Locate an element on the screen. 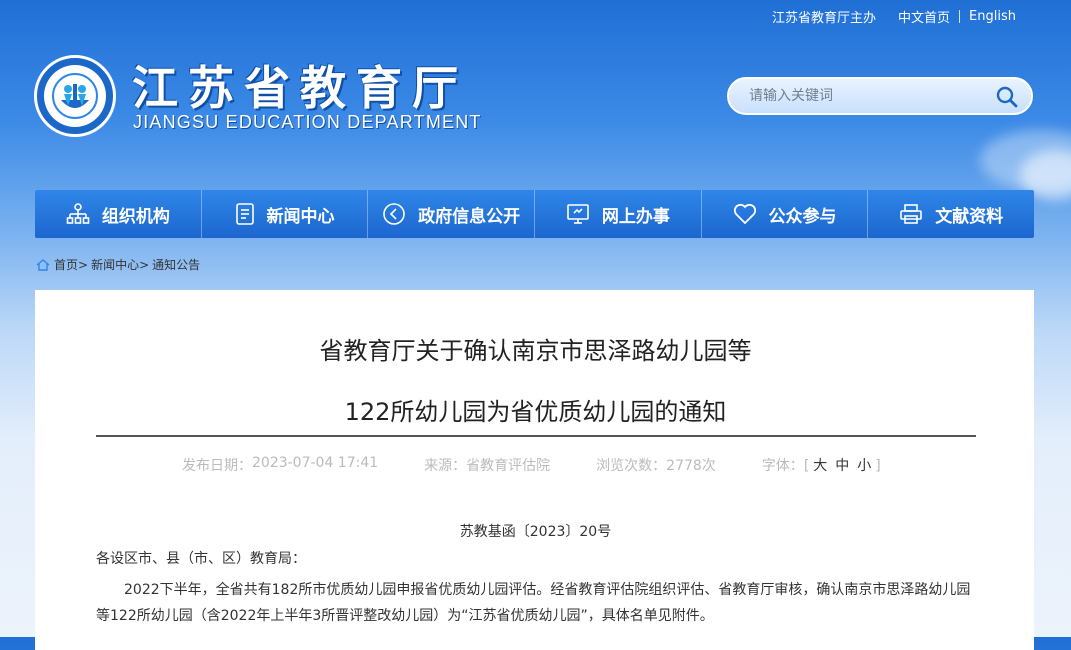  breadcrumb-home: 首页 is located at coordinates (66, 264).